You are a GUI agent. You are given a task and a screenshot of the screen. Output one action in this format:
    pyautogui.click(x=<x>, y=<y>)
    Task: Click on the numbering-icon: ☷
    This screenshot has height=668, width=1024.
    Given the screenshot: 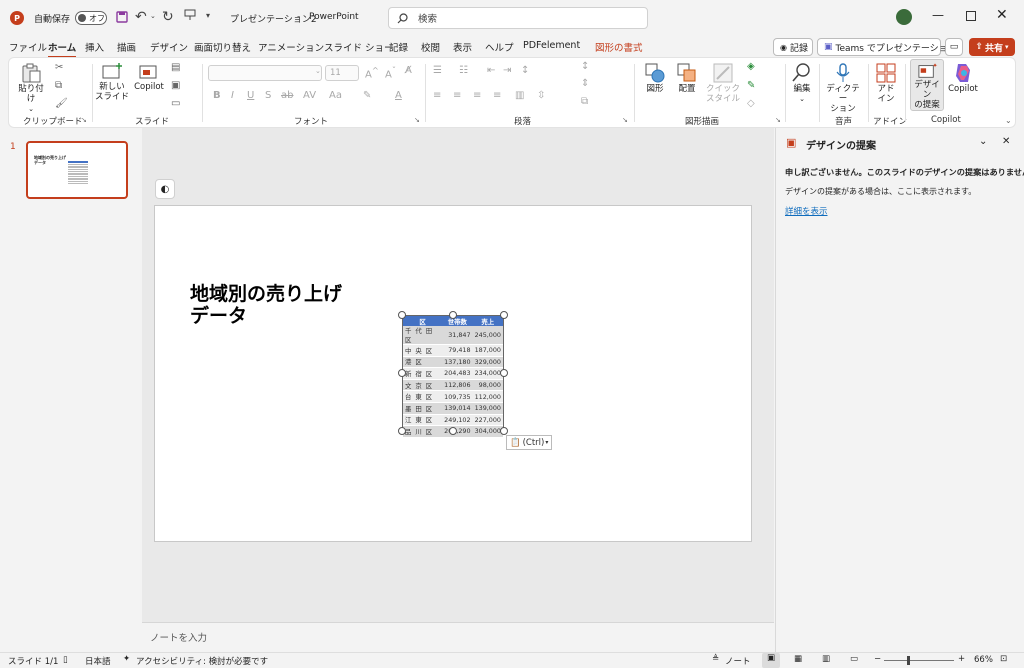 What is the action you would take?
    pyautogui.click(x=463, y=70)
    